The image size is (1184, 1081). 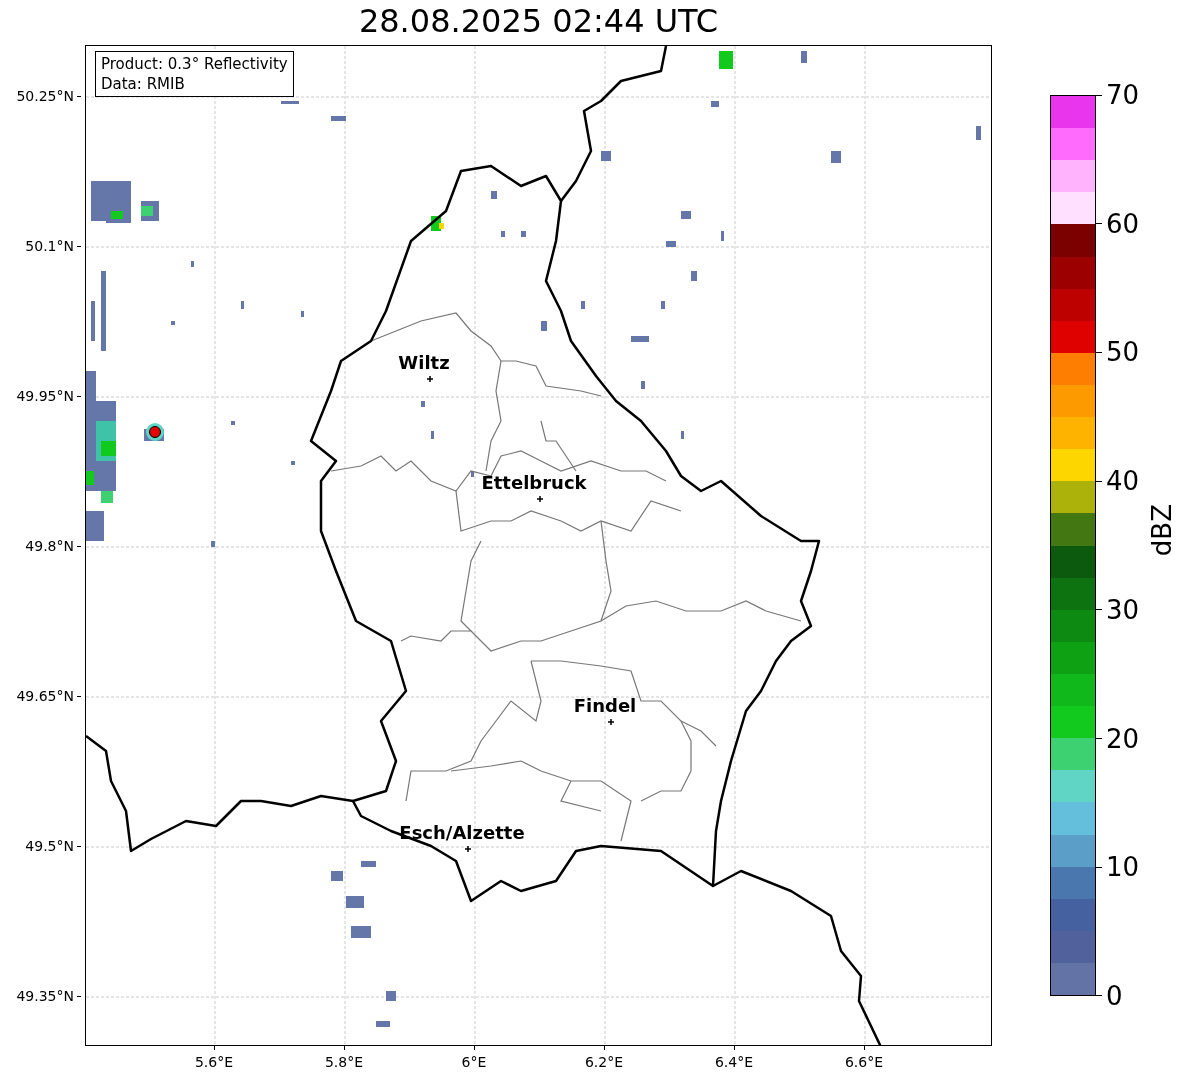 I want to click on radar-site-marker-icon, so click(x=155, y=432).